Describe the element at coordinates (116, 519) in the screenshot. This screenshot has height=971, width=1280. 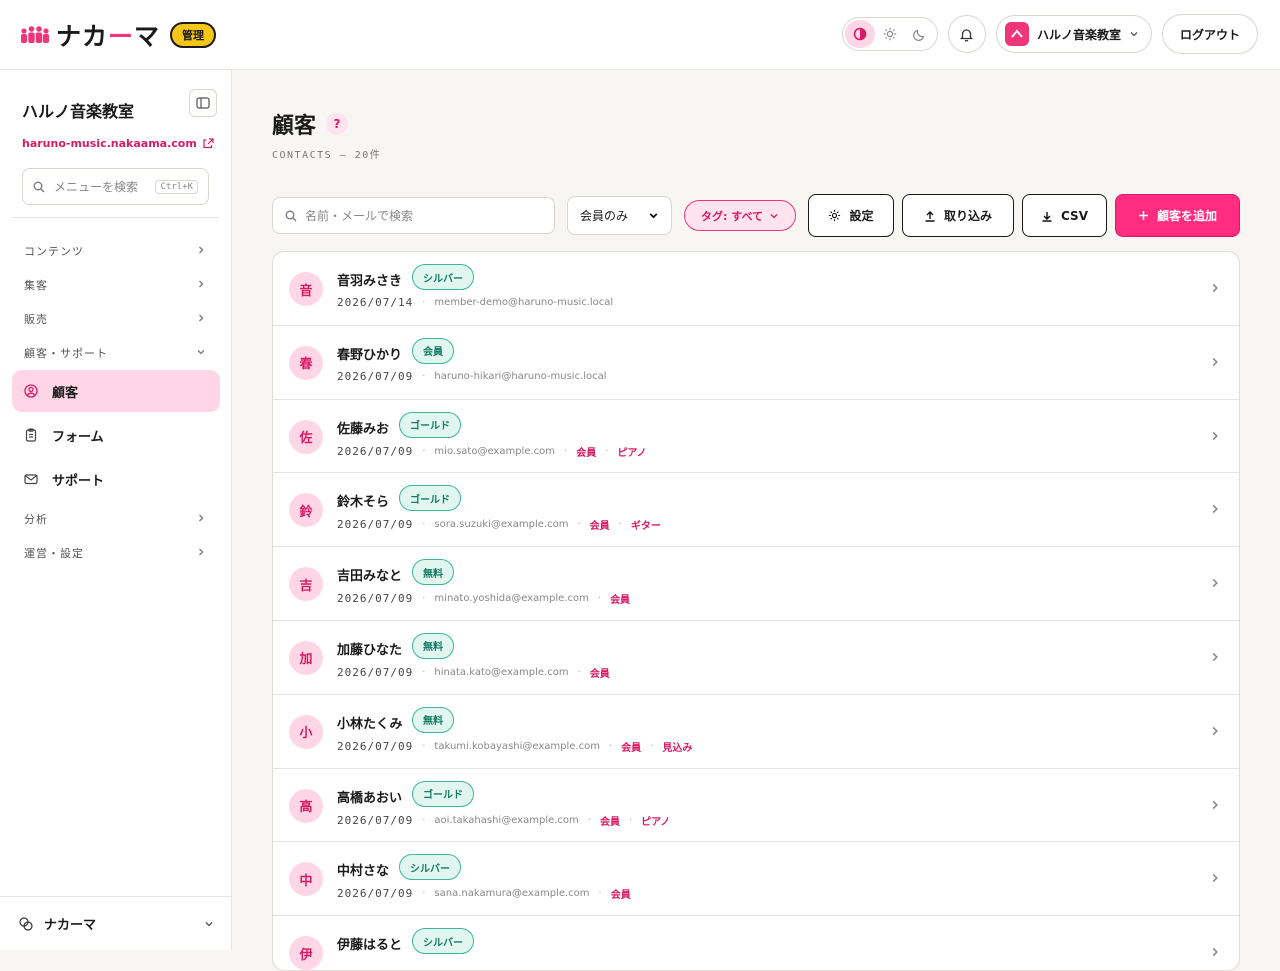
I see `nav-group-analytics: 分析` at that location.